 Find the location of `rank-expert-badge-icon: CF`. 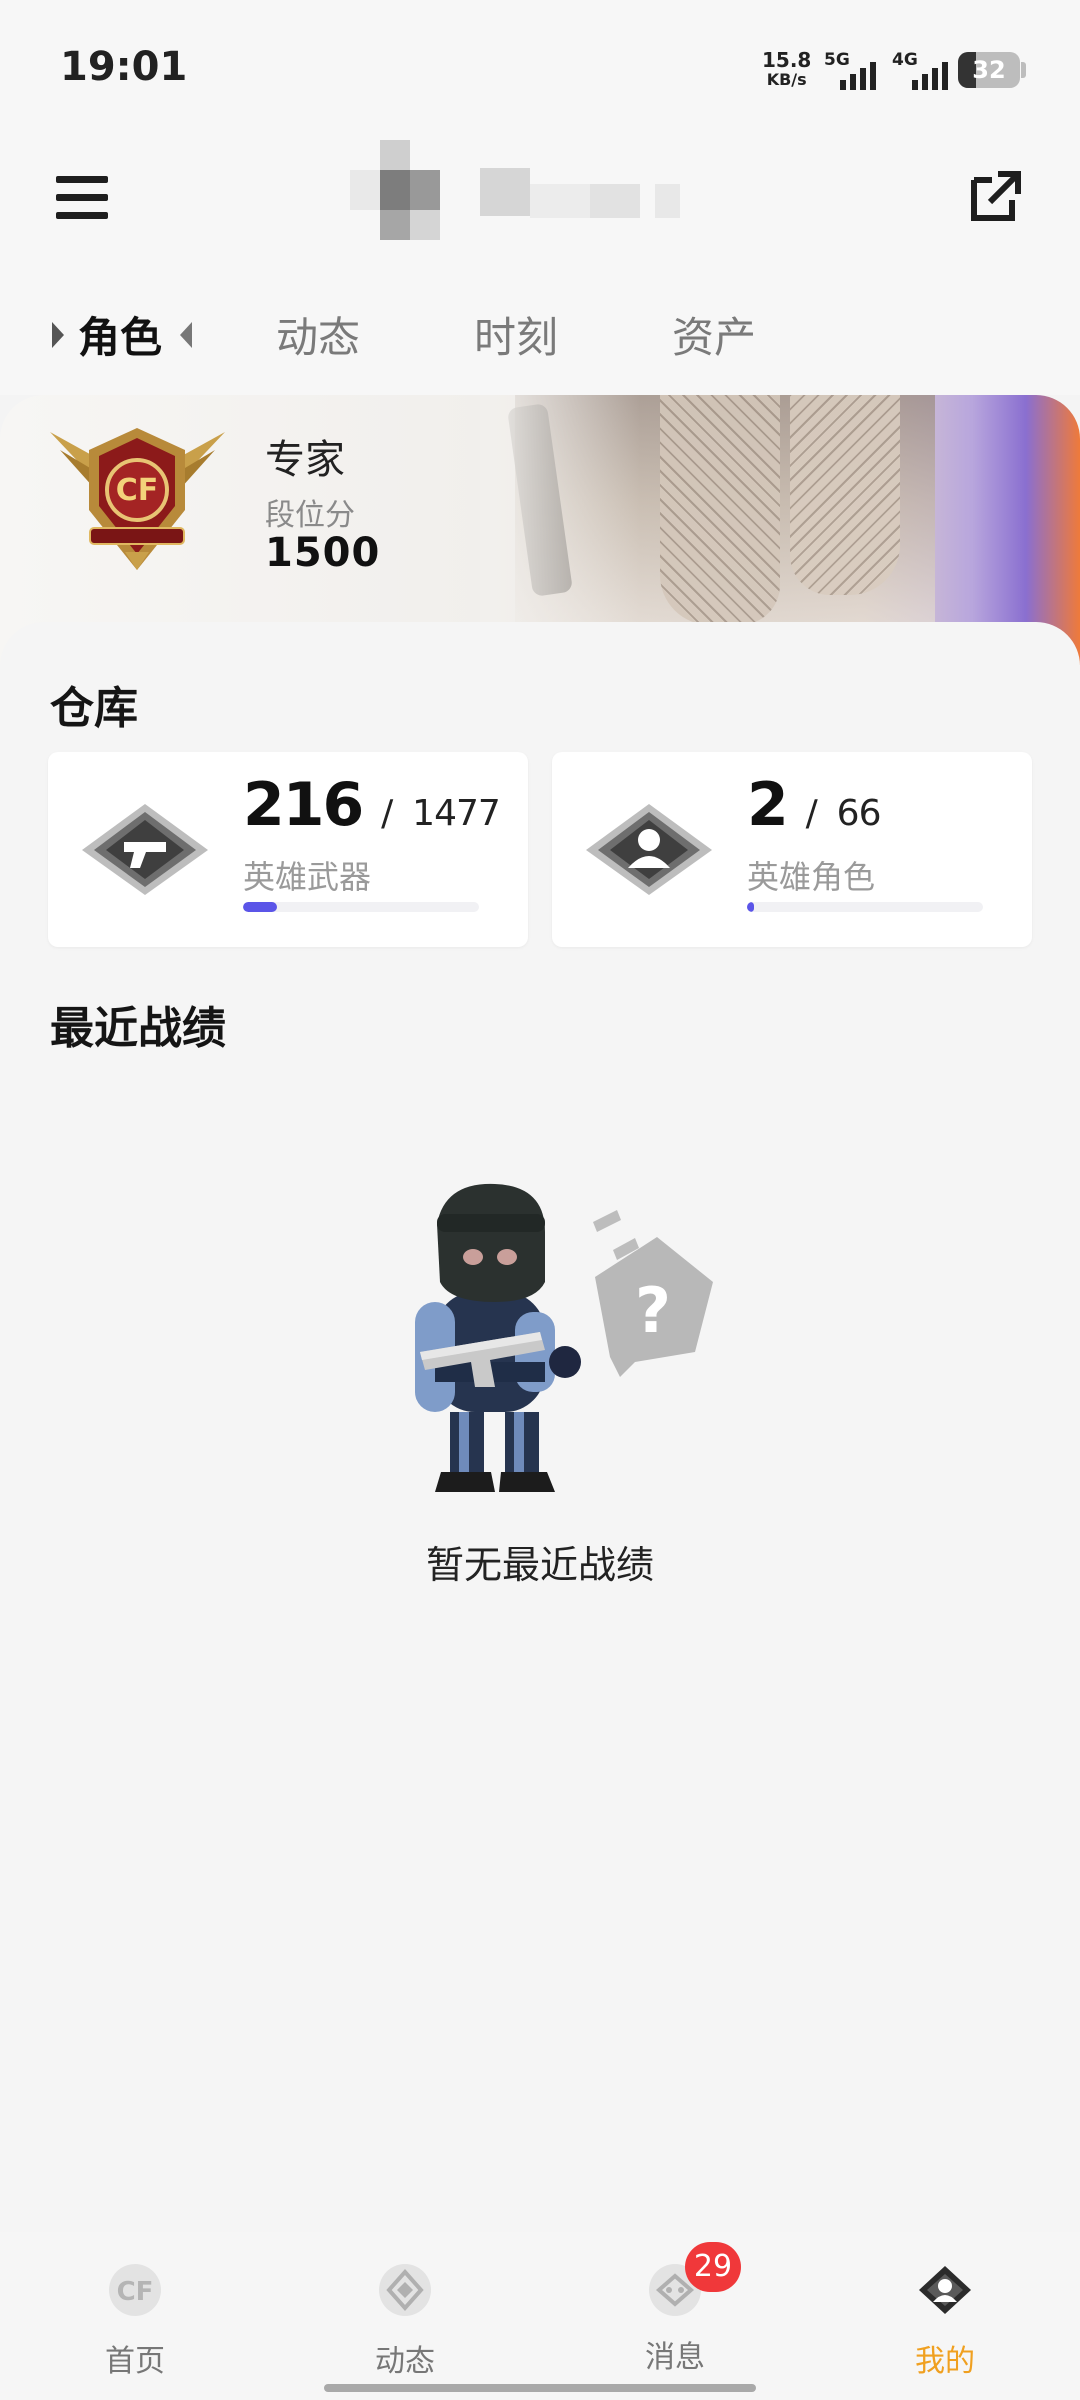

rank-expert-badge-icon: CF is located at coordinates (137, 499).